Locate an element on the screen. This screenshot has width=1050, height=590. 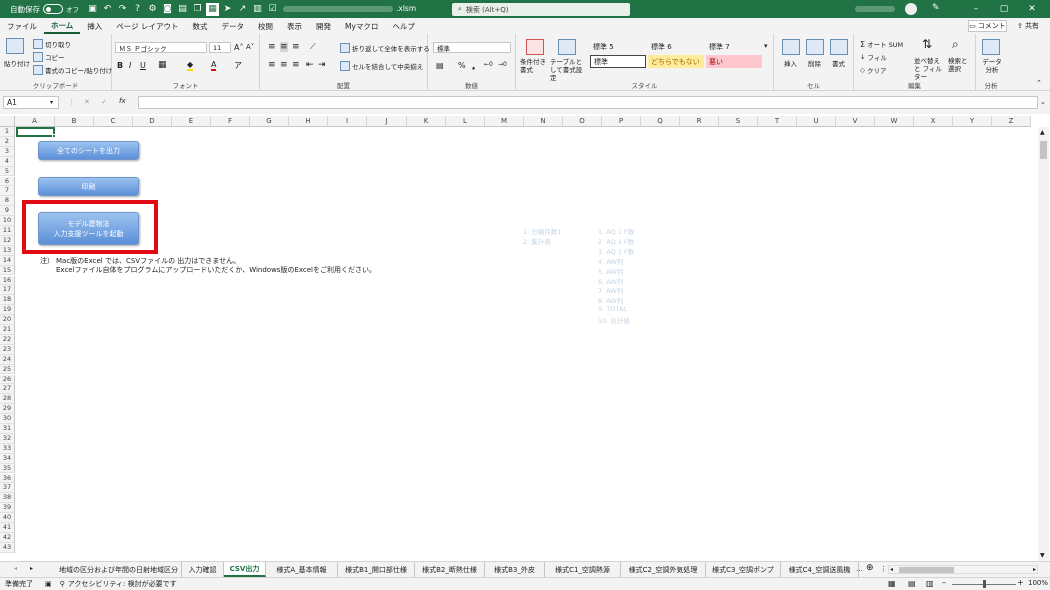
column-header-b: B is located at coordinates (74, 121).